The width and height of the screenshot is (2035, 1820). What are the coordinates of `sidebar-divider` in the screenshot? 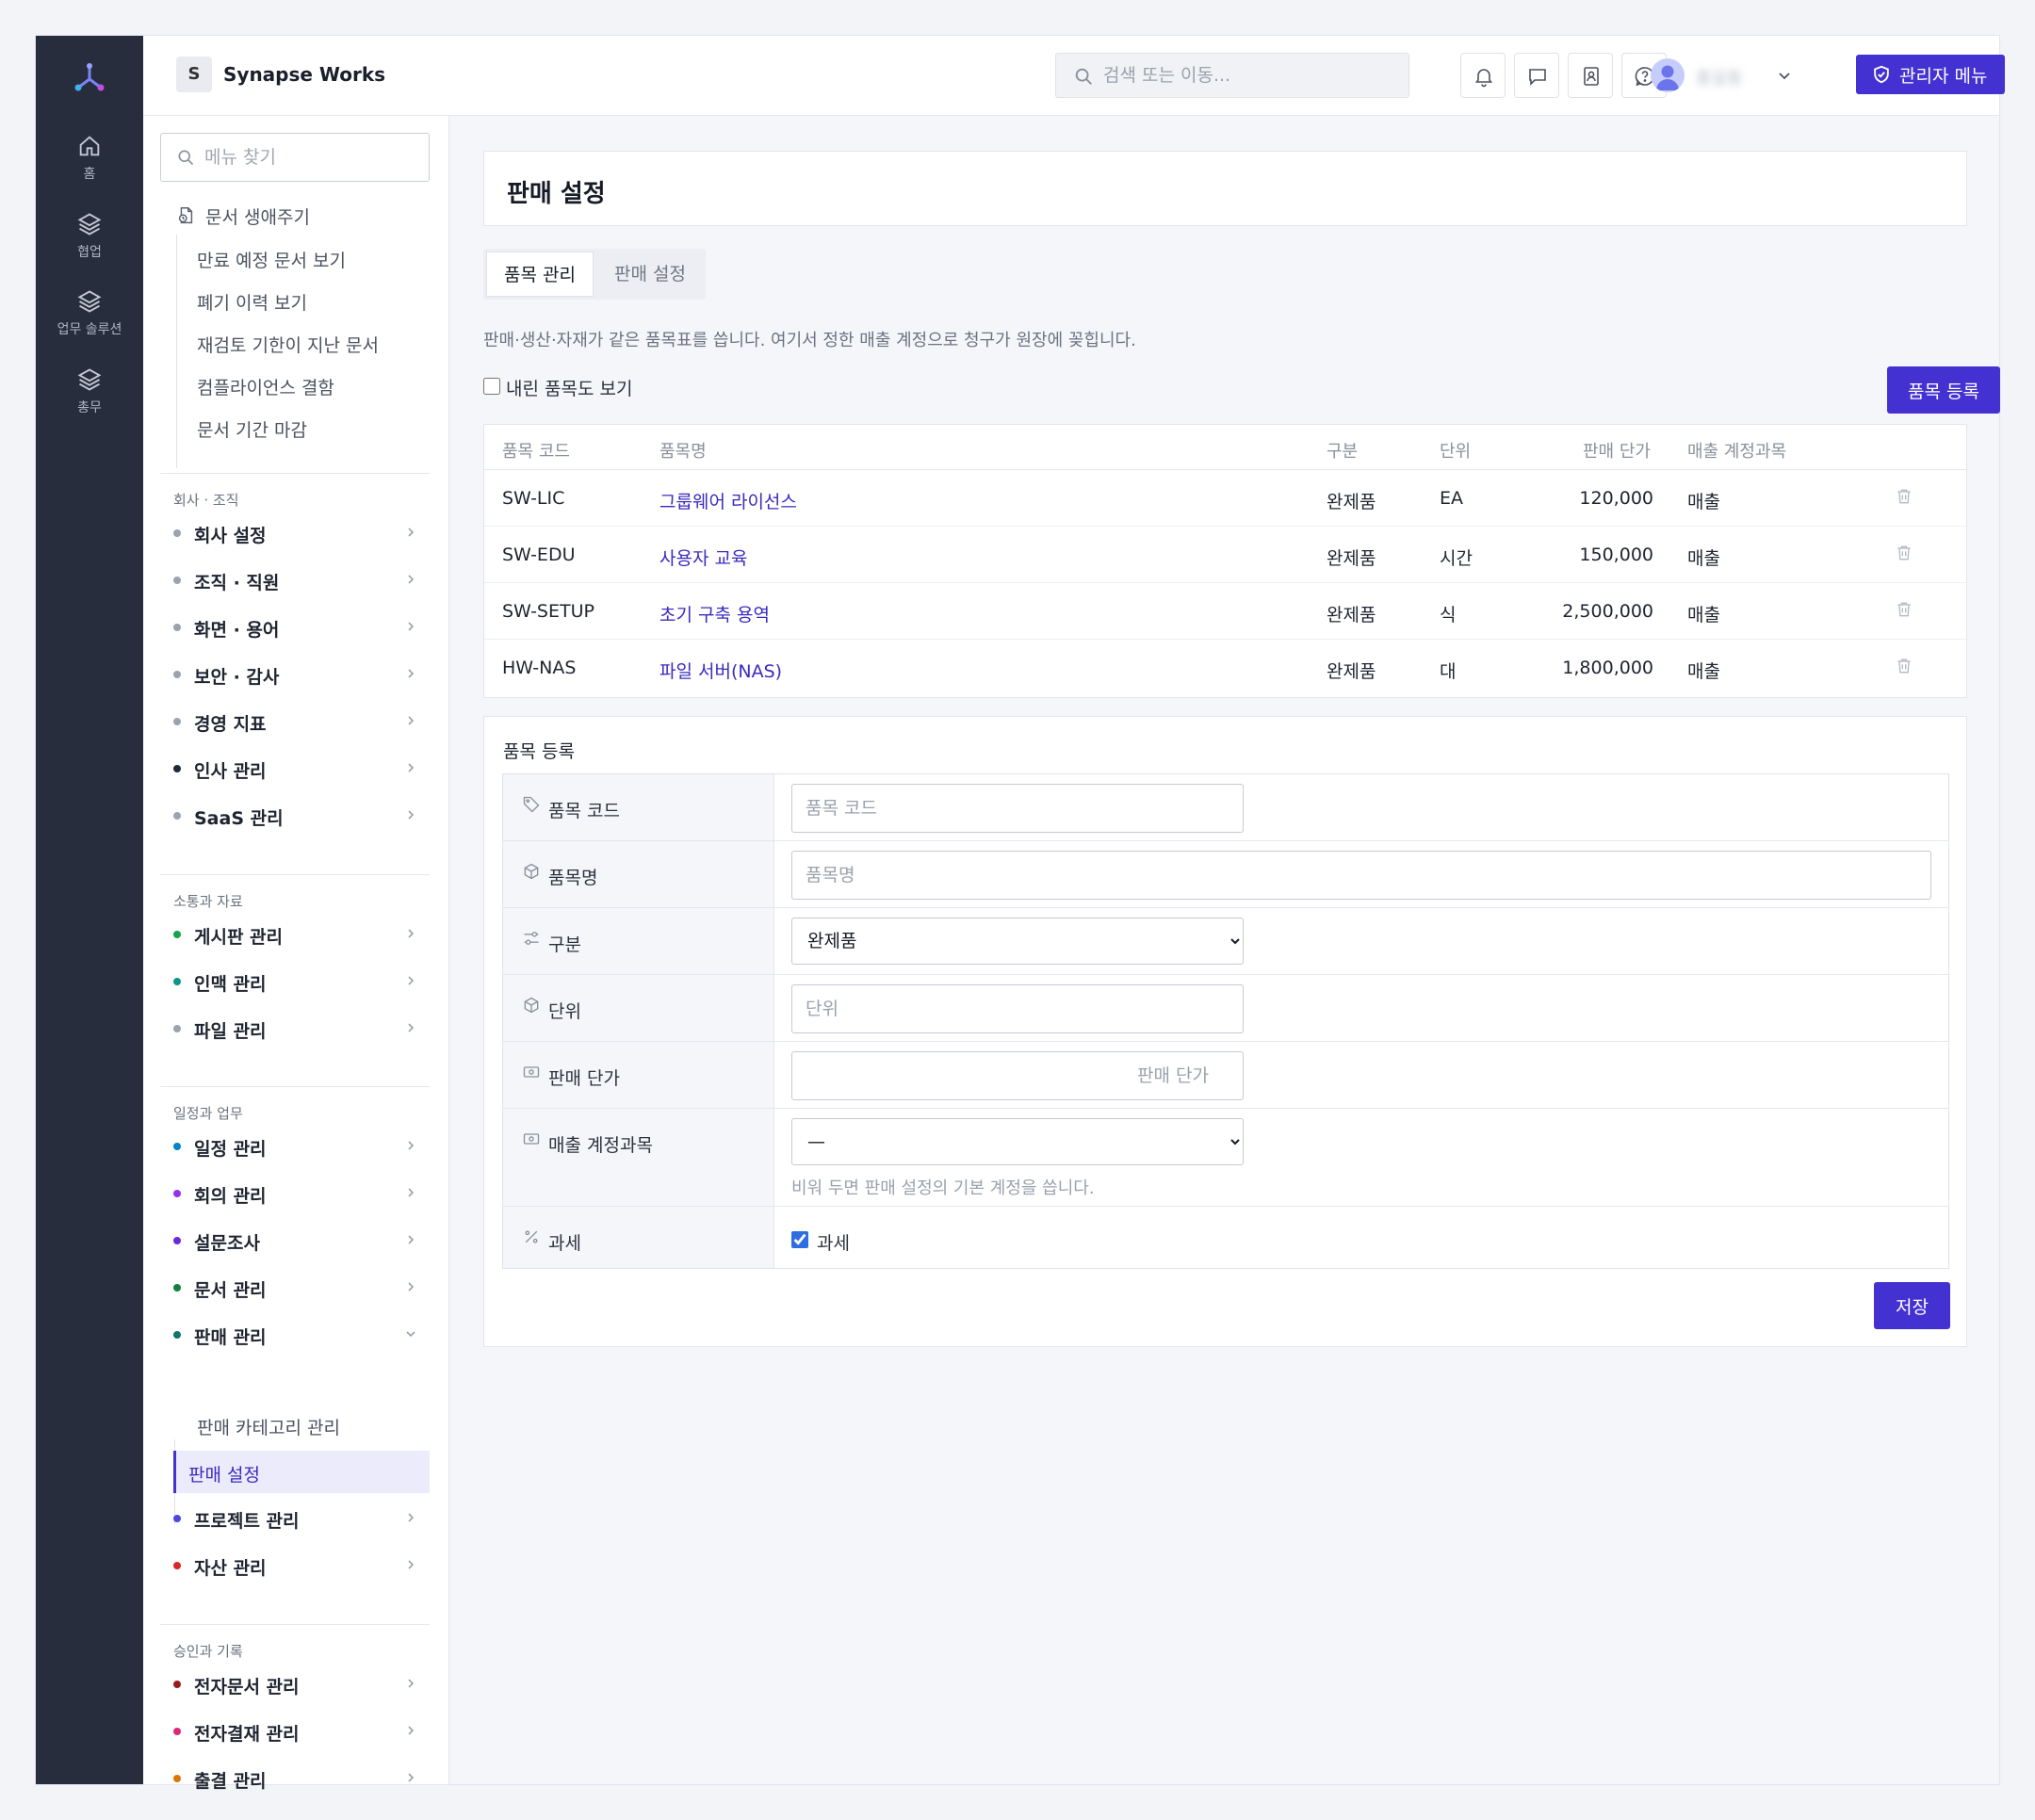 It's located at (295, 473).